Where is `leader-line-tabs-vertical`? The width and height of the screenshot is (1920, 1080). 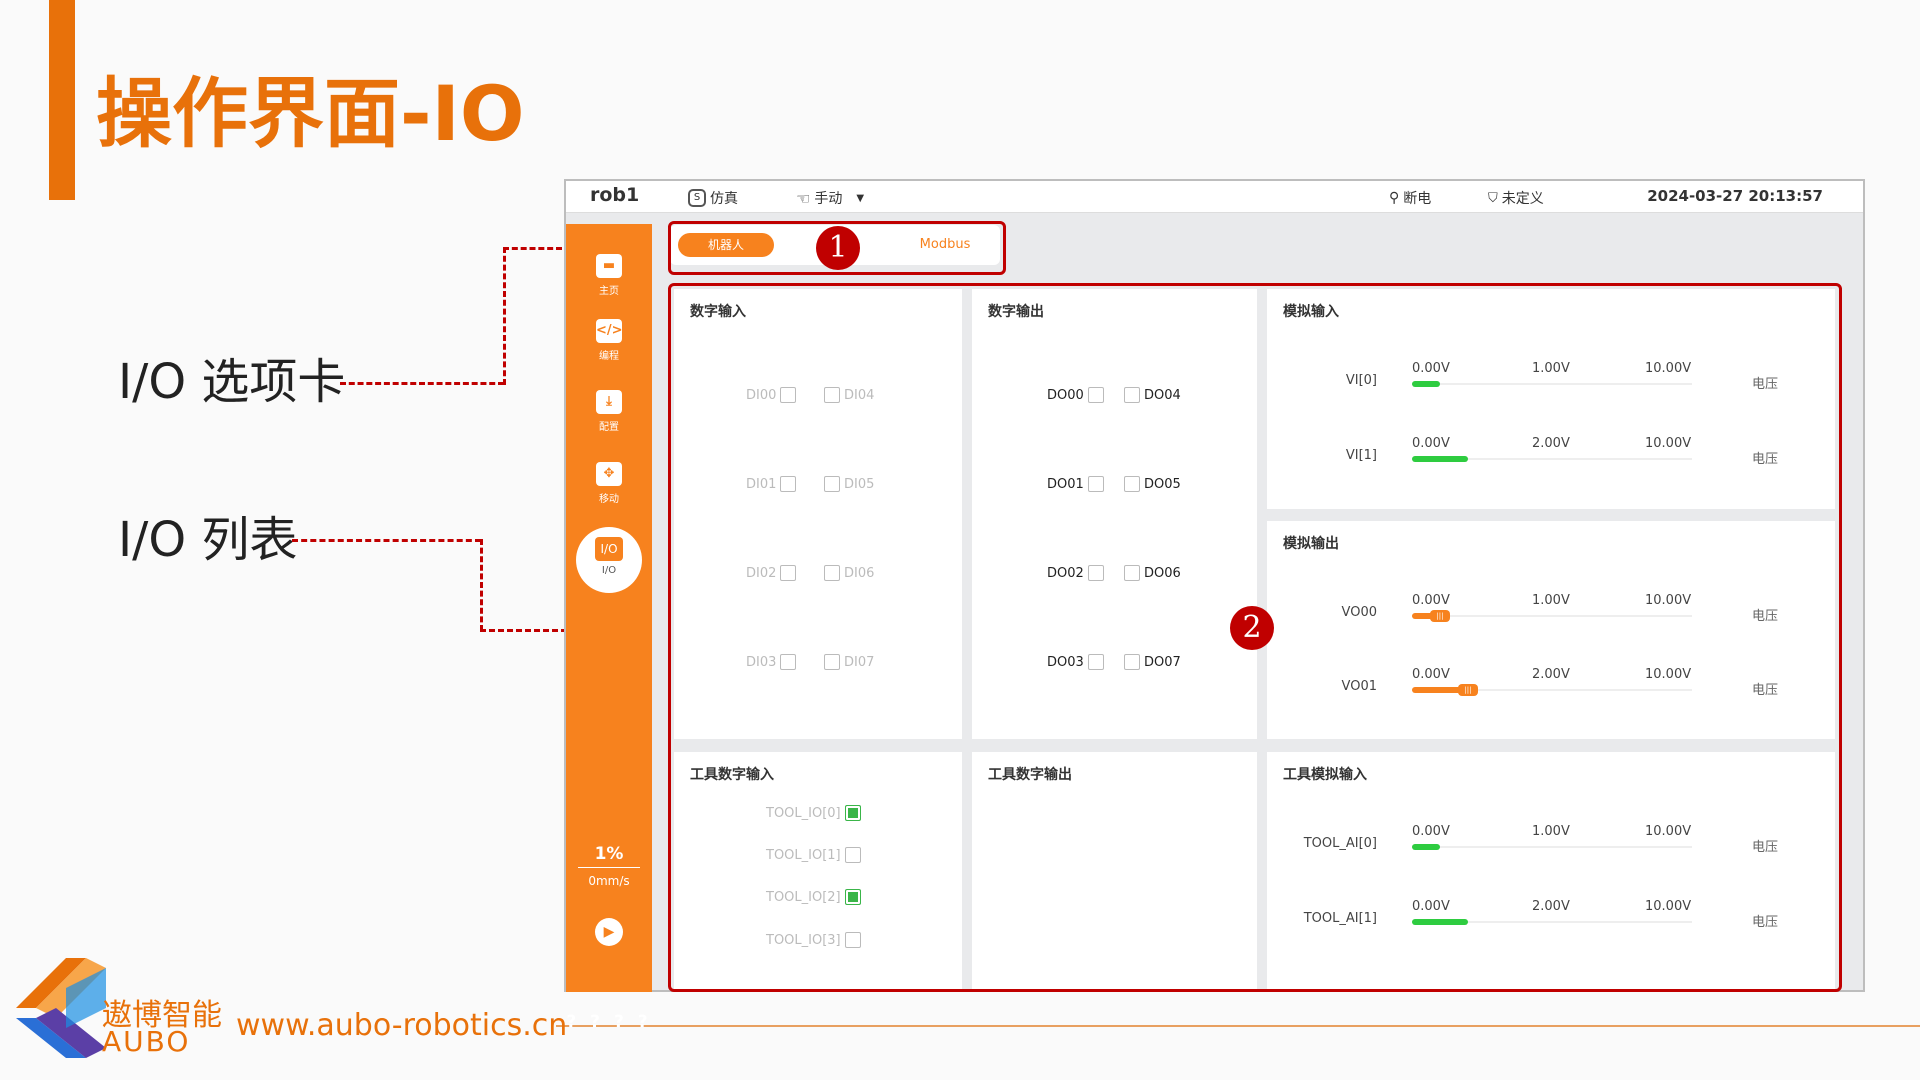
leader-line-tabs-vertical is located at coordinates (504, 316).